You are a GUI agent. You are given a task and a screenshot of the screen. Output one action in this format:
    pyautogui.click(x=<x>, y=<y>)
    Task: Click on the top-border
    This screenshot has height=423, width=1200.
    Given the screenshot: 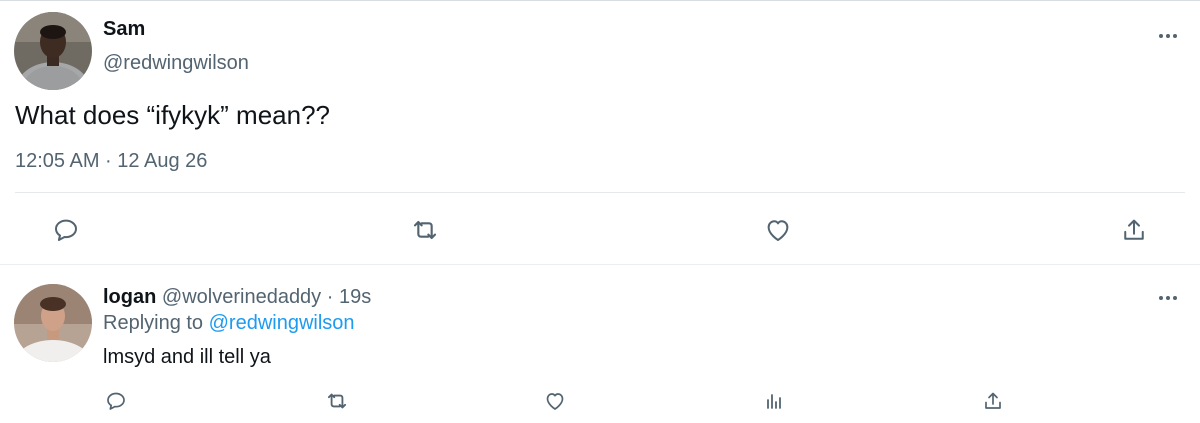 What is the action you would take?
    pyautogui.click(x=600, y=0)
    